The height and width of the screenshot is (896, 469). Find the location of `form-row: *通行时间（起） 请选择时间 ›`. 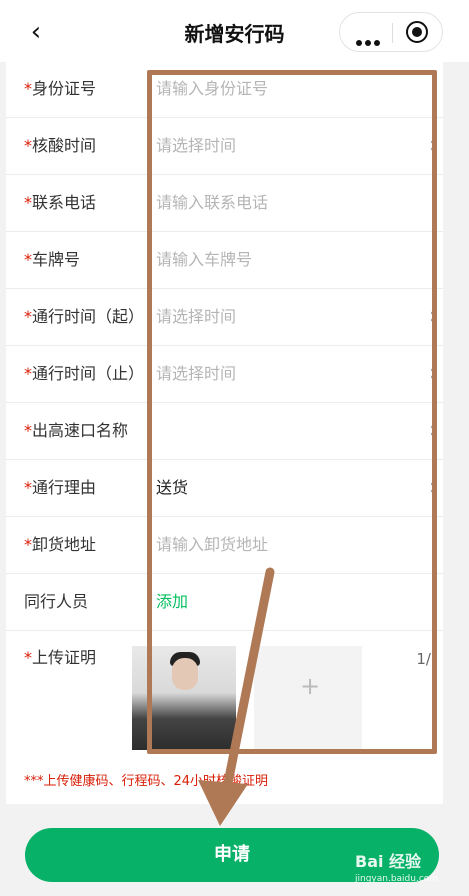

form-row: *通行时间（起） 请选择时间 › is located at coordinates (224, 318).